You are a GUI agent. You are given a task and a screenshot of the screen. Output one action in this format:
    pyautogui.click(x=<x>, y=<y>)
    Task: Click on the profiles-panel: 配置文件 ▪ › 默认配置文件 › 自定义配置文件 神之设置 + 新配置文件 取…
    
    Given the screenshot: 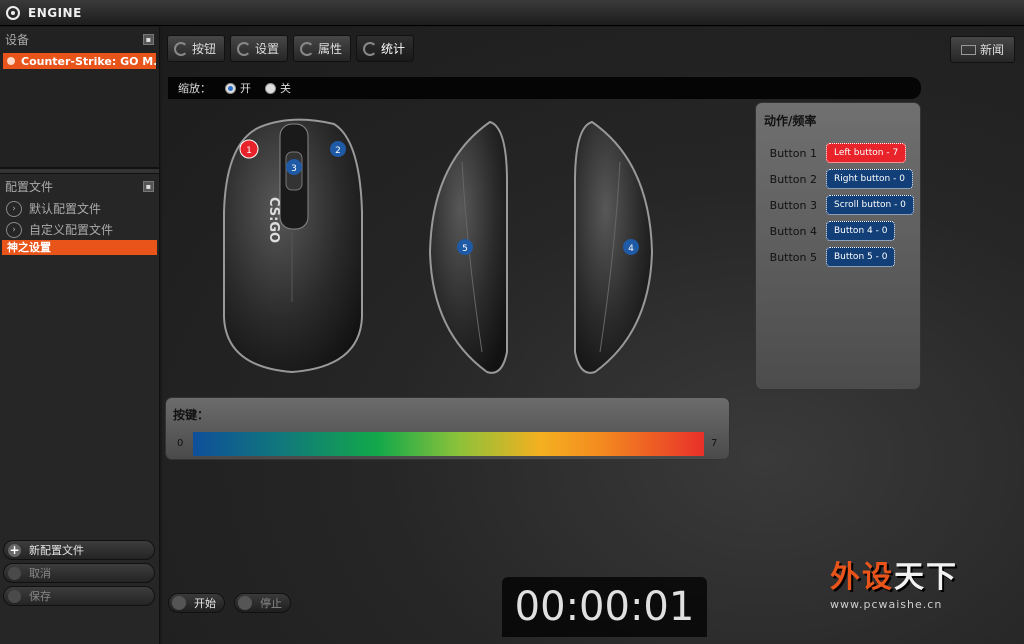 What is the action you would take?
    pyautogui.click(x=79, y=394)
    